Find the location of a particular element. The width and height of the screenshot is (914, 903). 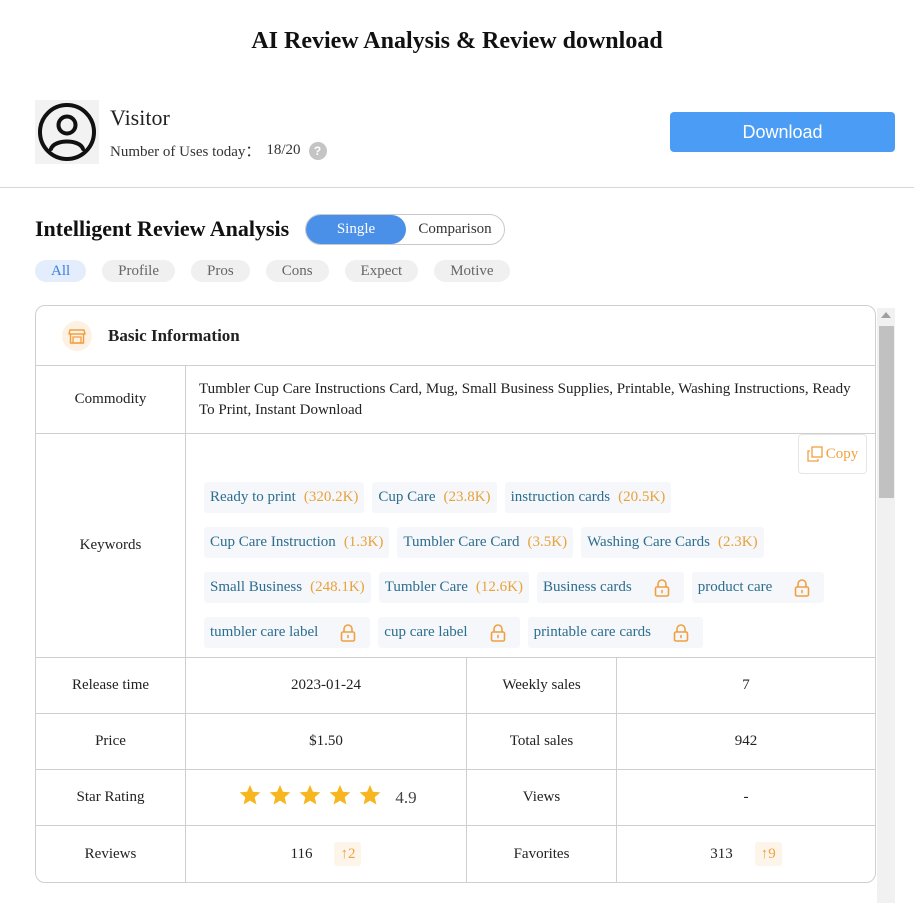

keyword-chip: Washing Care Cards (2.3K) is located at coordinates (672, 542).